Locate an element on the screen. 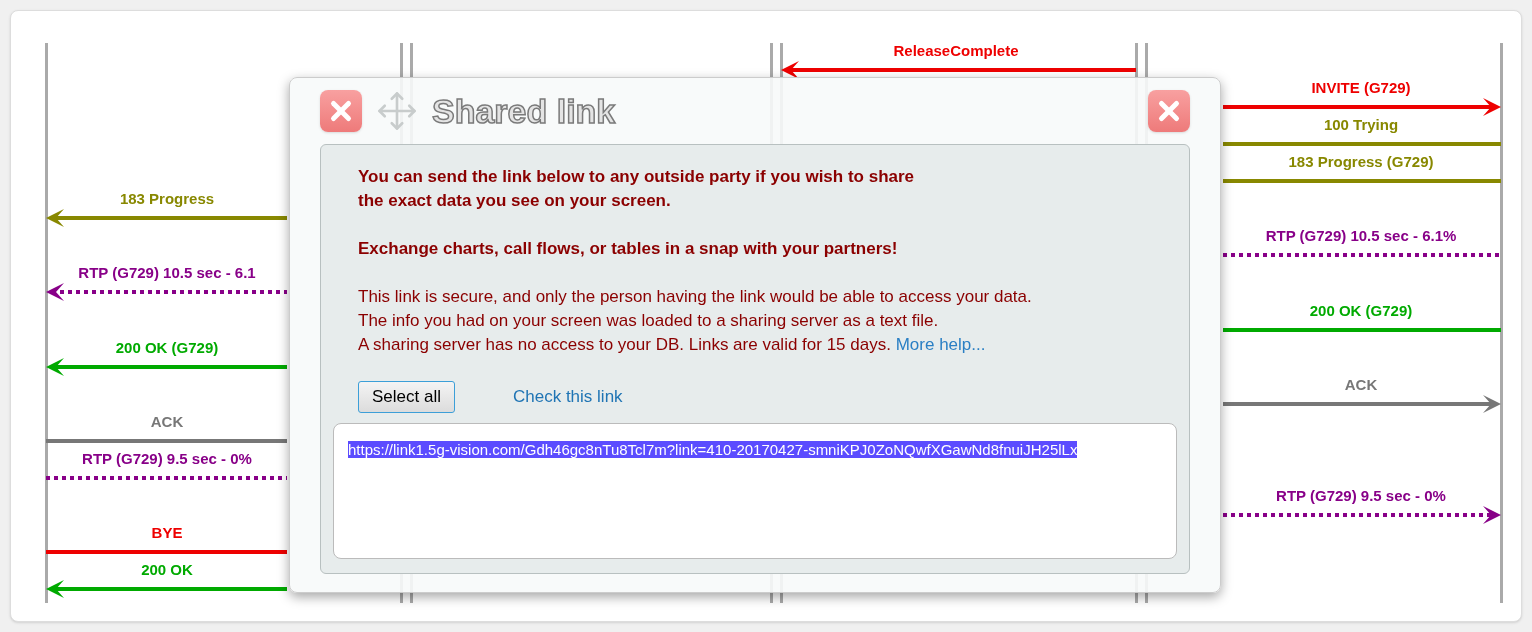  message-label: ReleaseComplete is located at coordinates (956, 51).